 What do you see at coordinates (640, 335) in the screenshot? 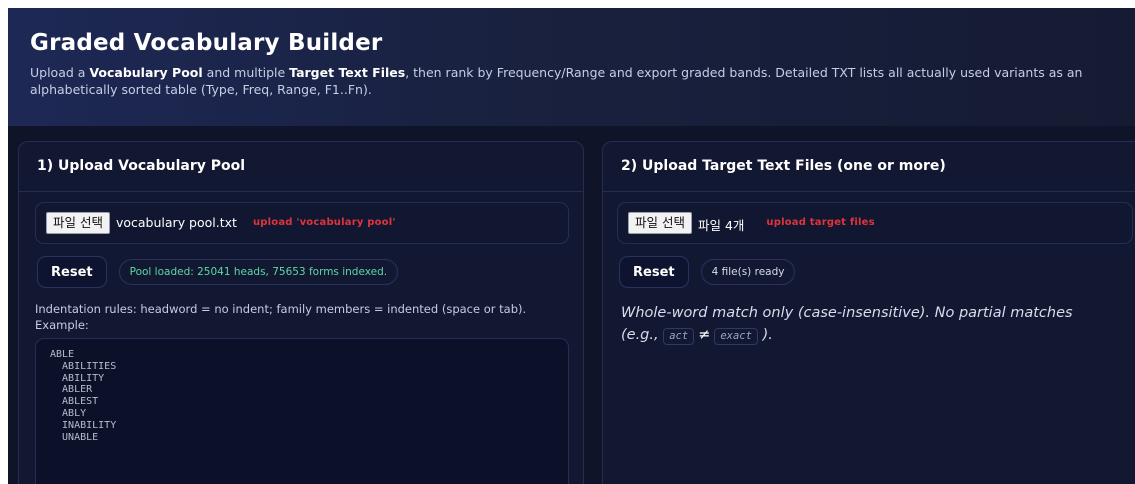
I see `match-rule-eg: (e.g.,` at bounding box center [640, 335].